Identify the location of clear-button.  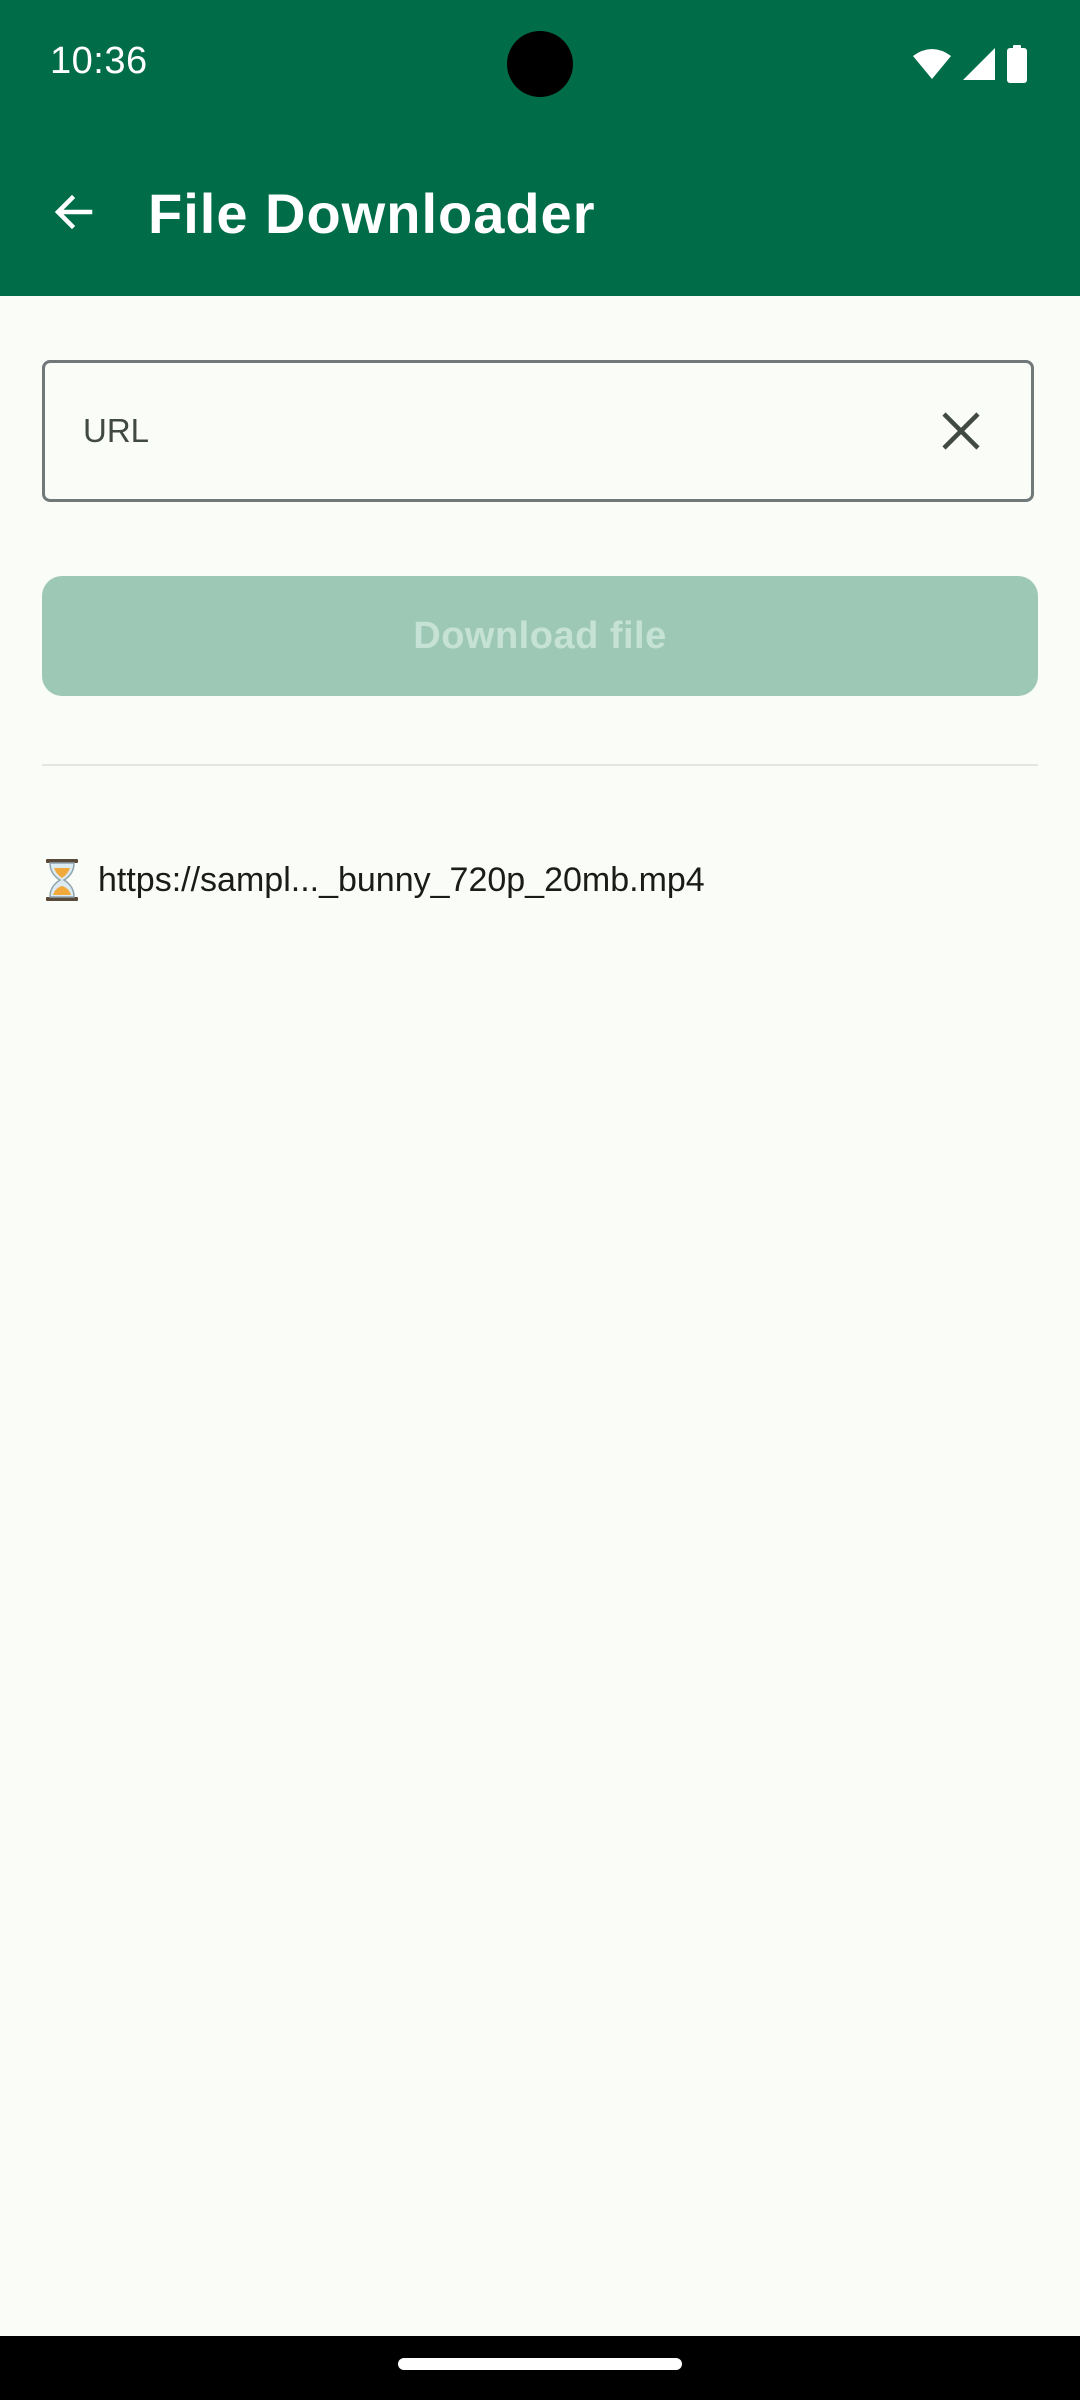
(961, 431).